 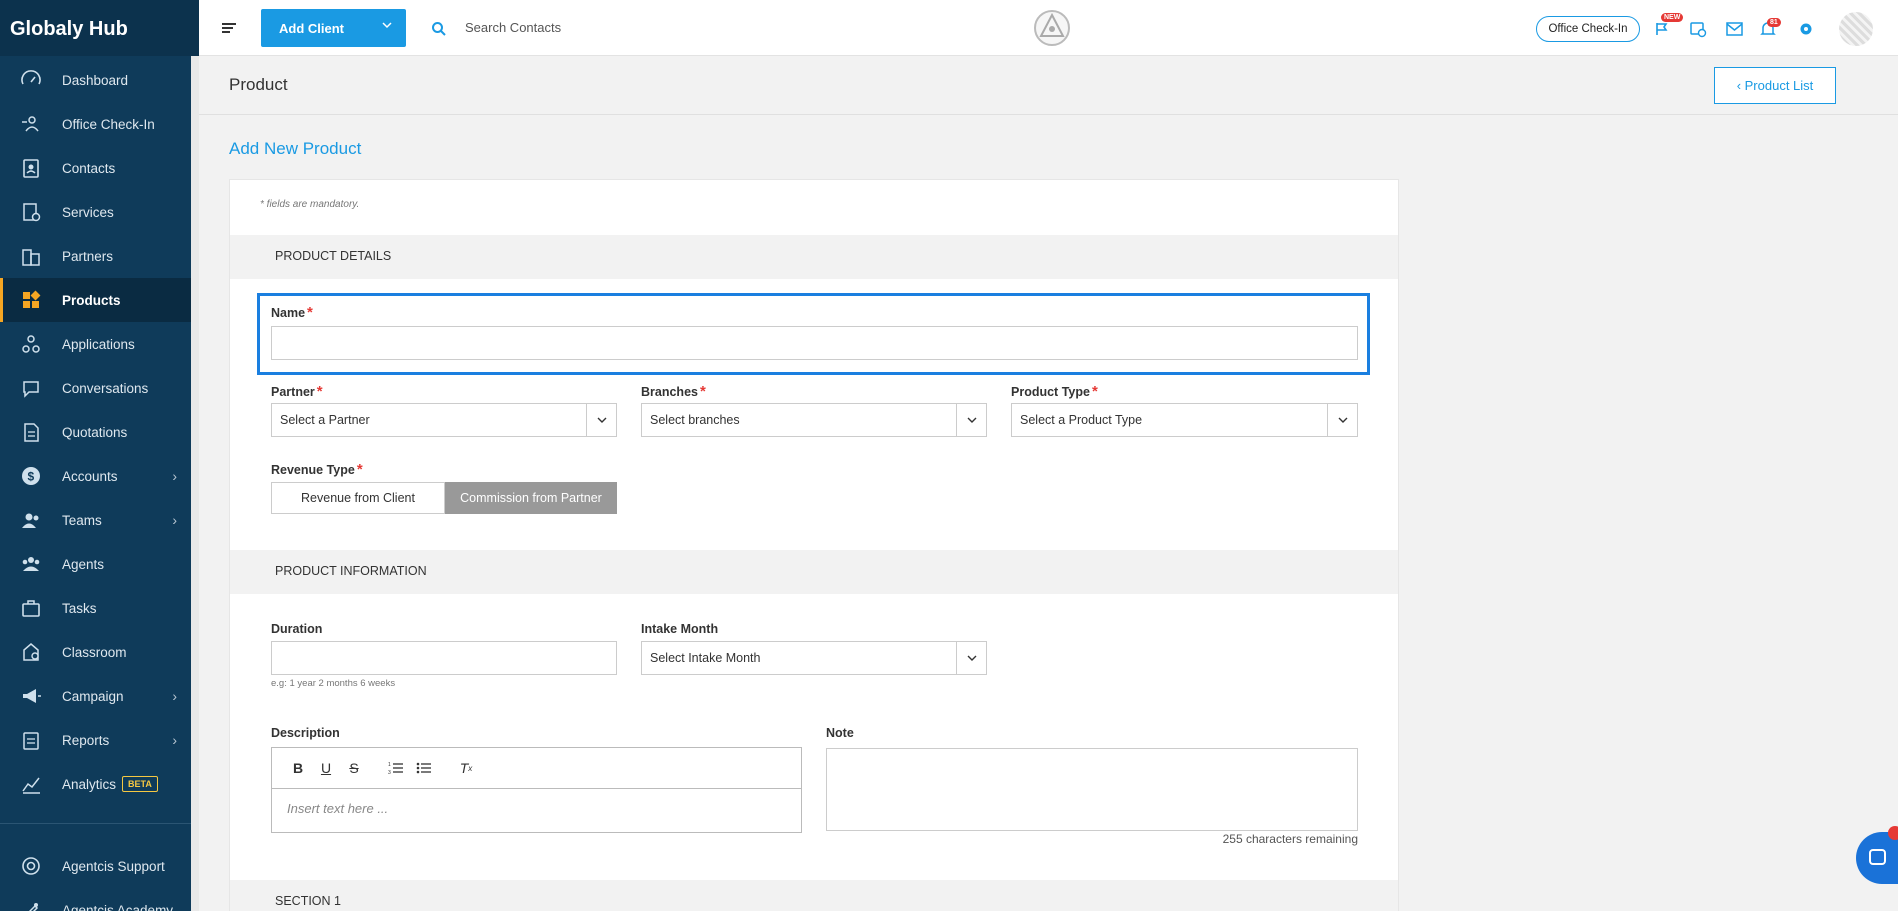 What do you see at coordinates (1775, 85) in the screenshot?
I see `product-list-button: ‹ Product List` at bounding box center [1775, 85].